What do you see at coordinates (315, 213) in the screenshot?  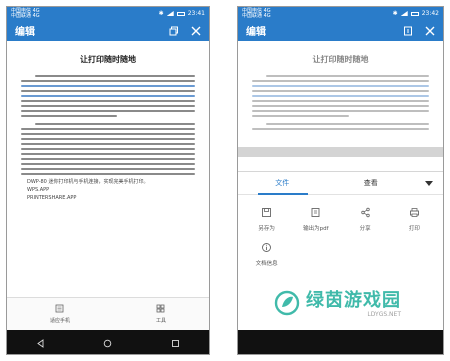 I see `pdf-export-icon` at bounding box center [315, 213].